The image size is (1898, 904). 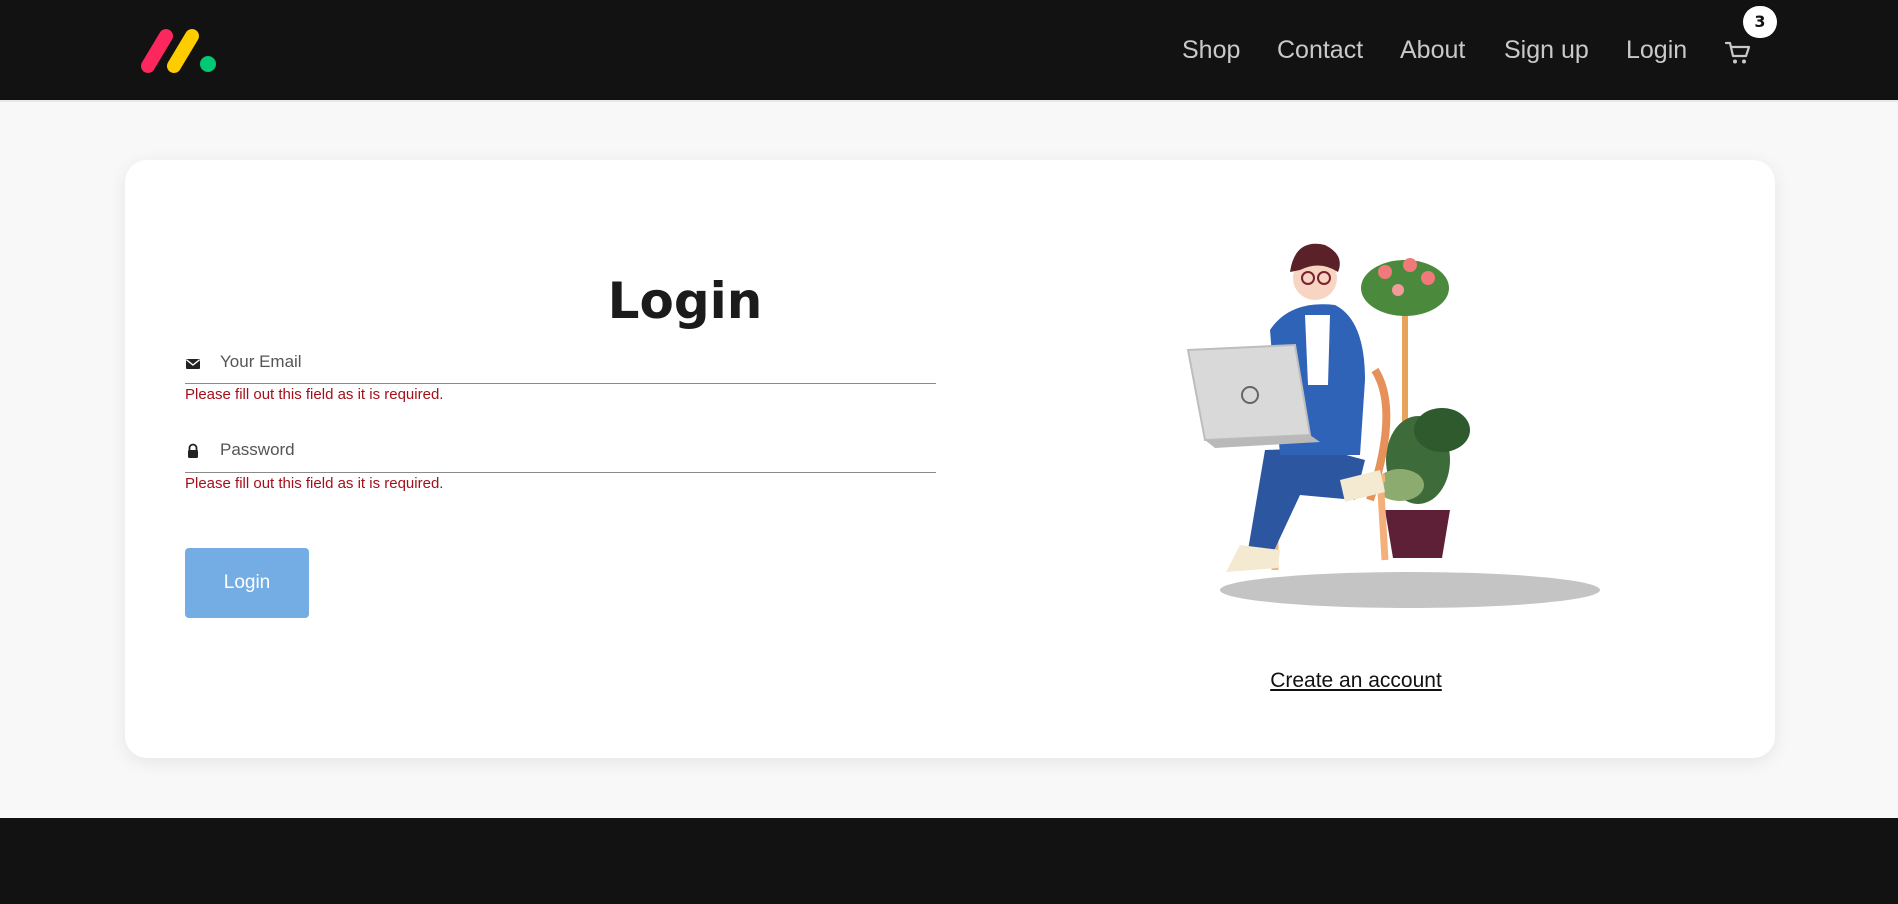 What do you see at coordinates (949, 101) in the screenshot?
I see `header-divider` at bounding box center [949, 101].